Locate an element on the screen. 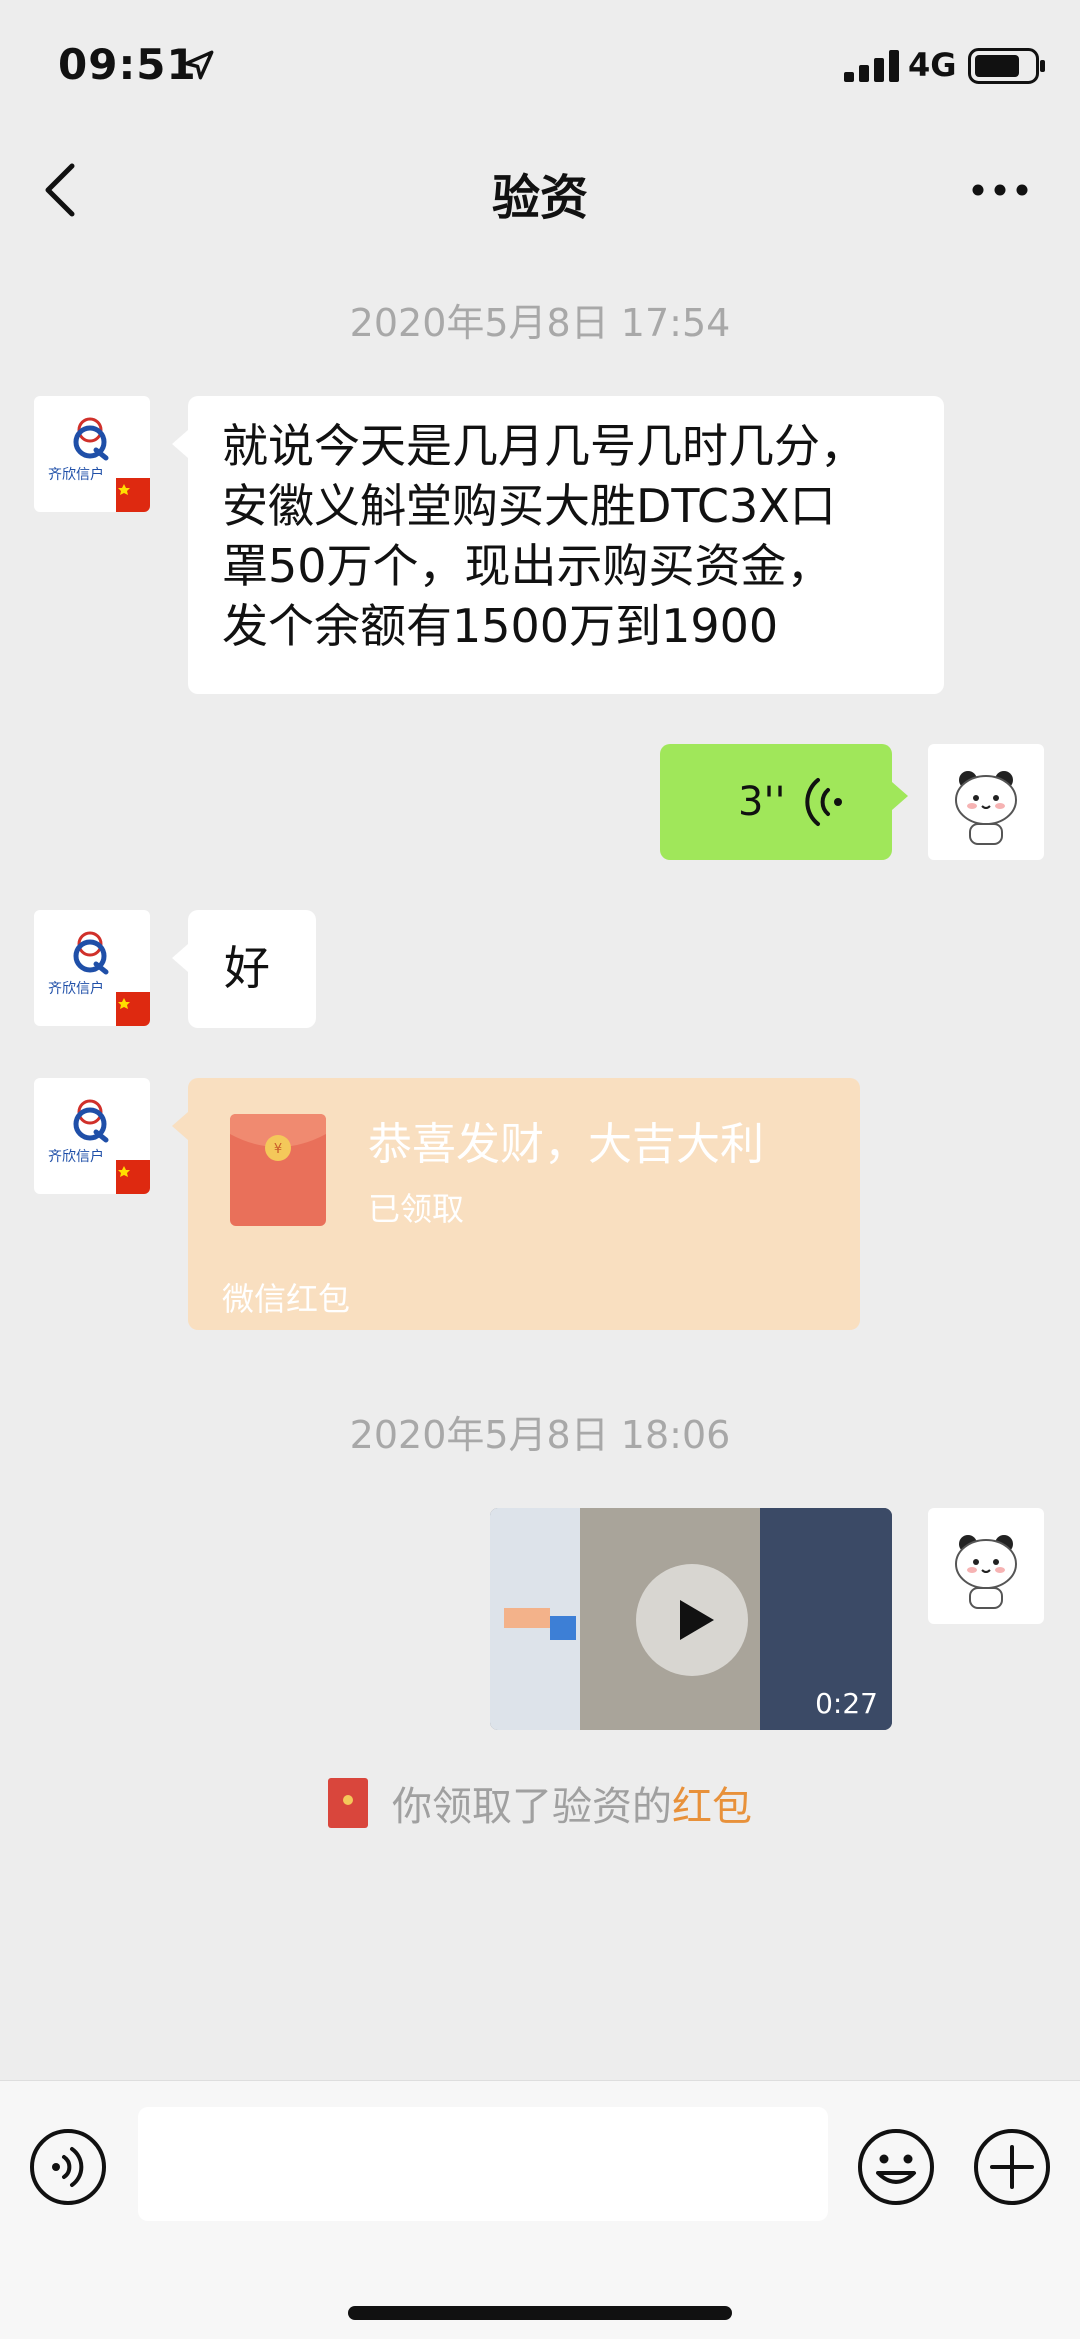  voice-wave-icon is located at coordinates (823, 802).